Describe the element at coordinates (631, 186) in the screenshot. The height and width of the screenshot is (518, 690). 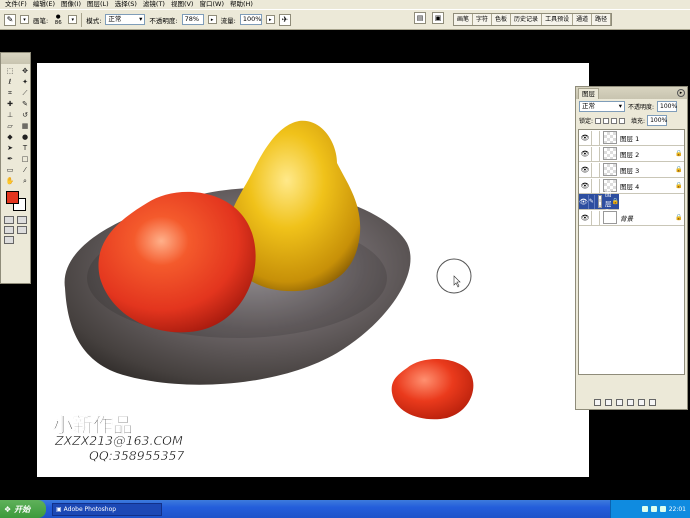
I see `layer-row-4: 👁 图层 4 🔒` at that location.